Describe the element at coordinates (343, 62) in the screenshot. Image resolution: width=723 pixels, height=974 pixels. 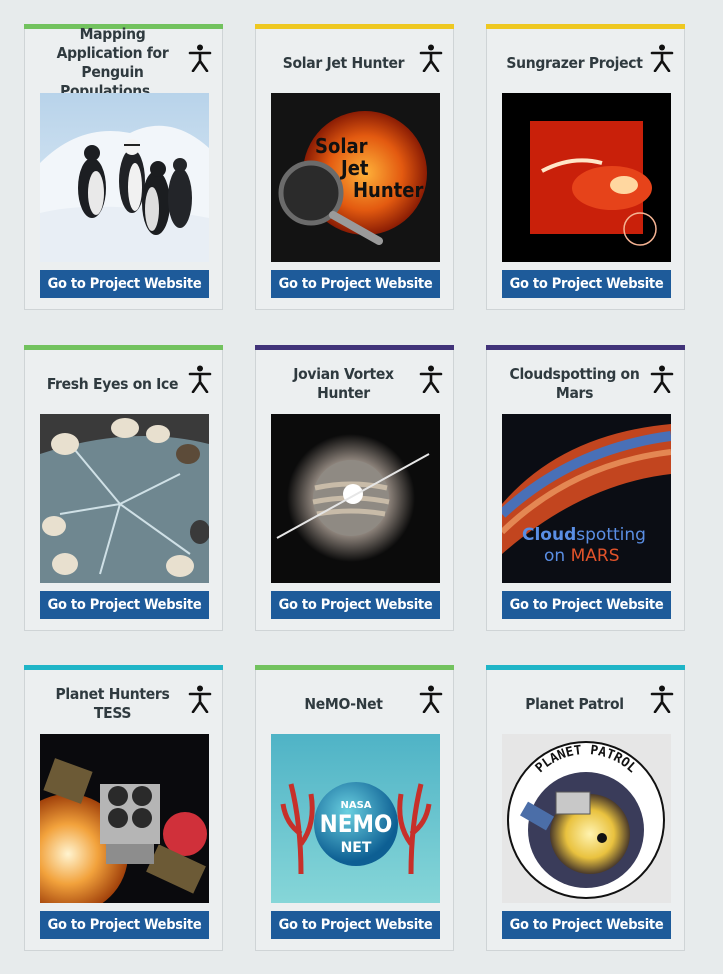
I see `card-title: Solar Jet Hunter` at that location.